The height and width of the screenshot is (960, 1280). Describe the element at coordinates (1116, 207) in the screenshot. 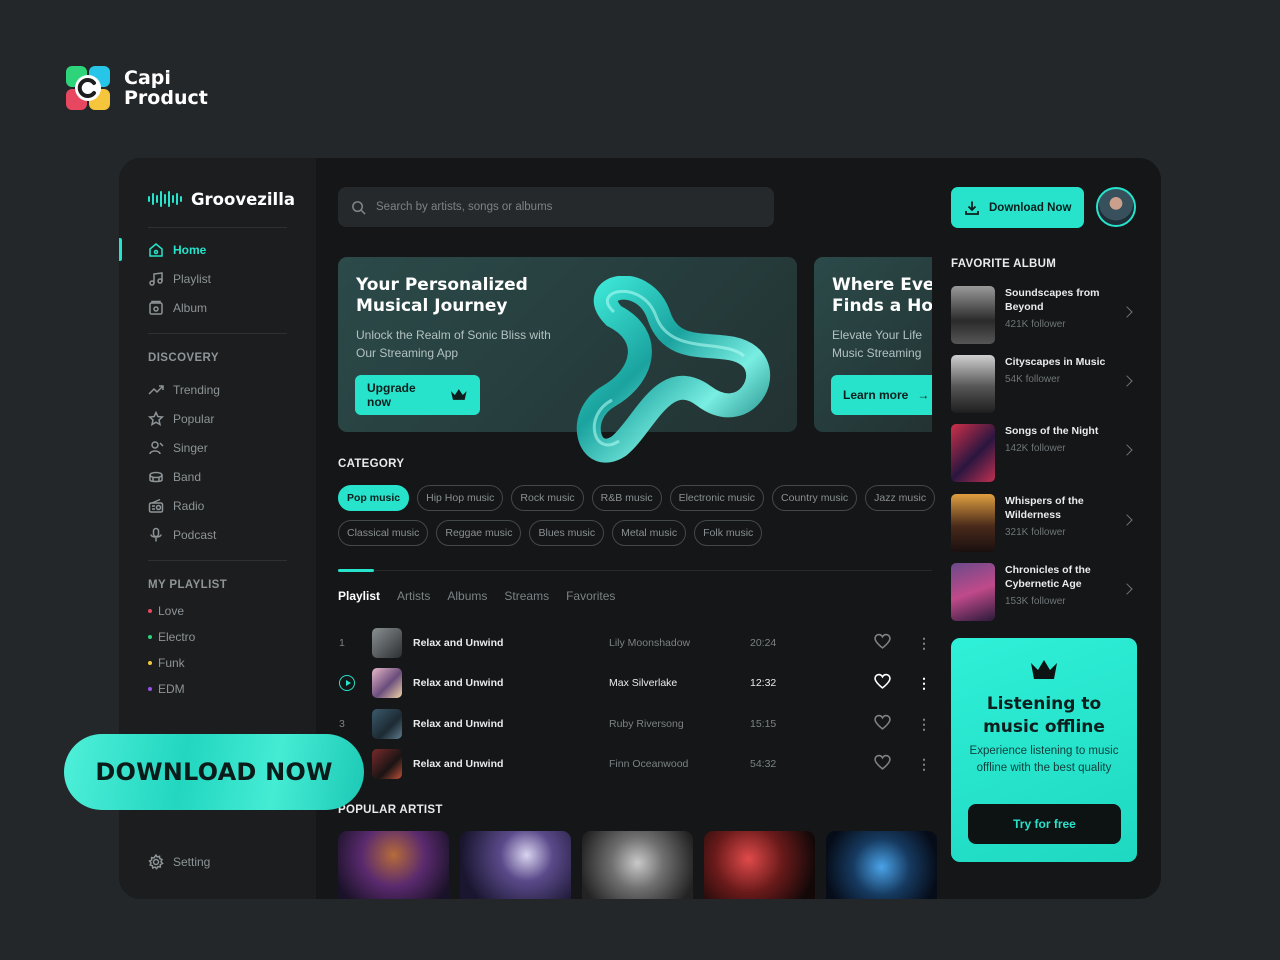

I see `avatar` at that location.